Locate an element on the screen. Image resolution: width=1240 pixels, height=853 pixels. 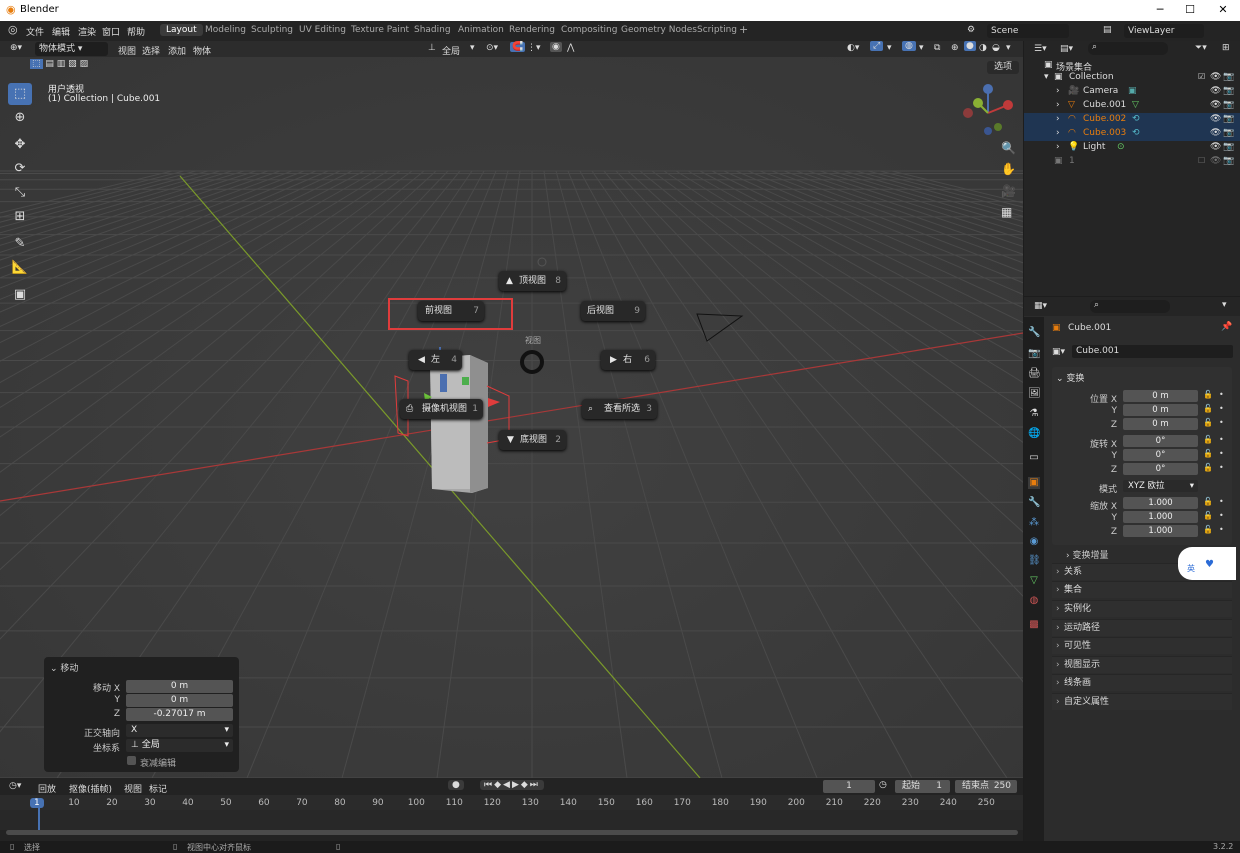
expand-icon: ▾ is located at coordinates (1046, 77).